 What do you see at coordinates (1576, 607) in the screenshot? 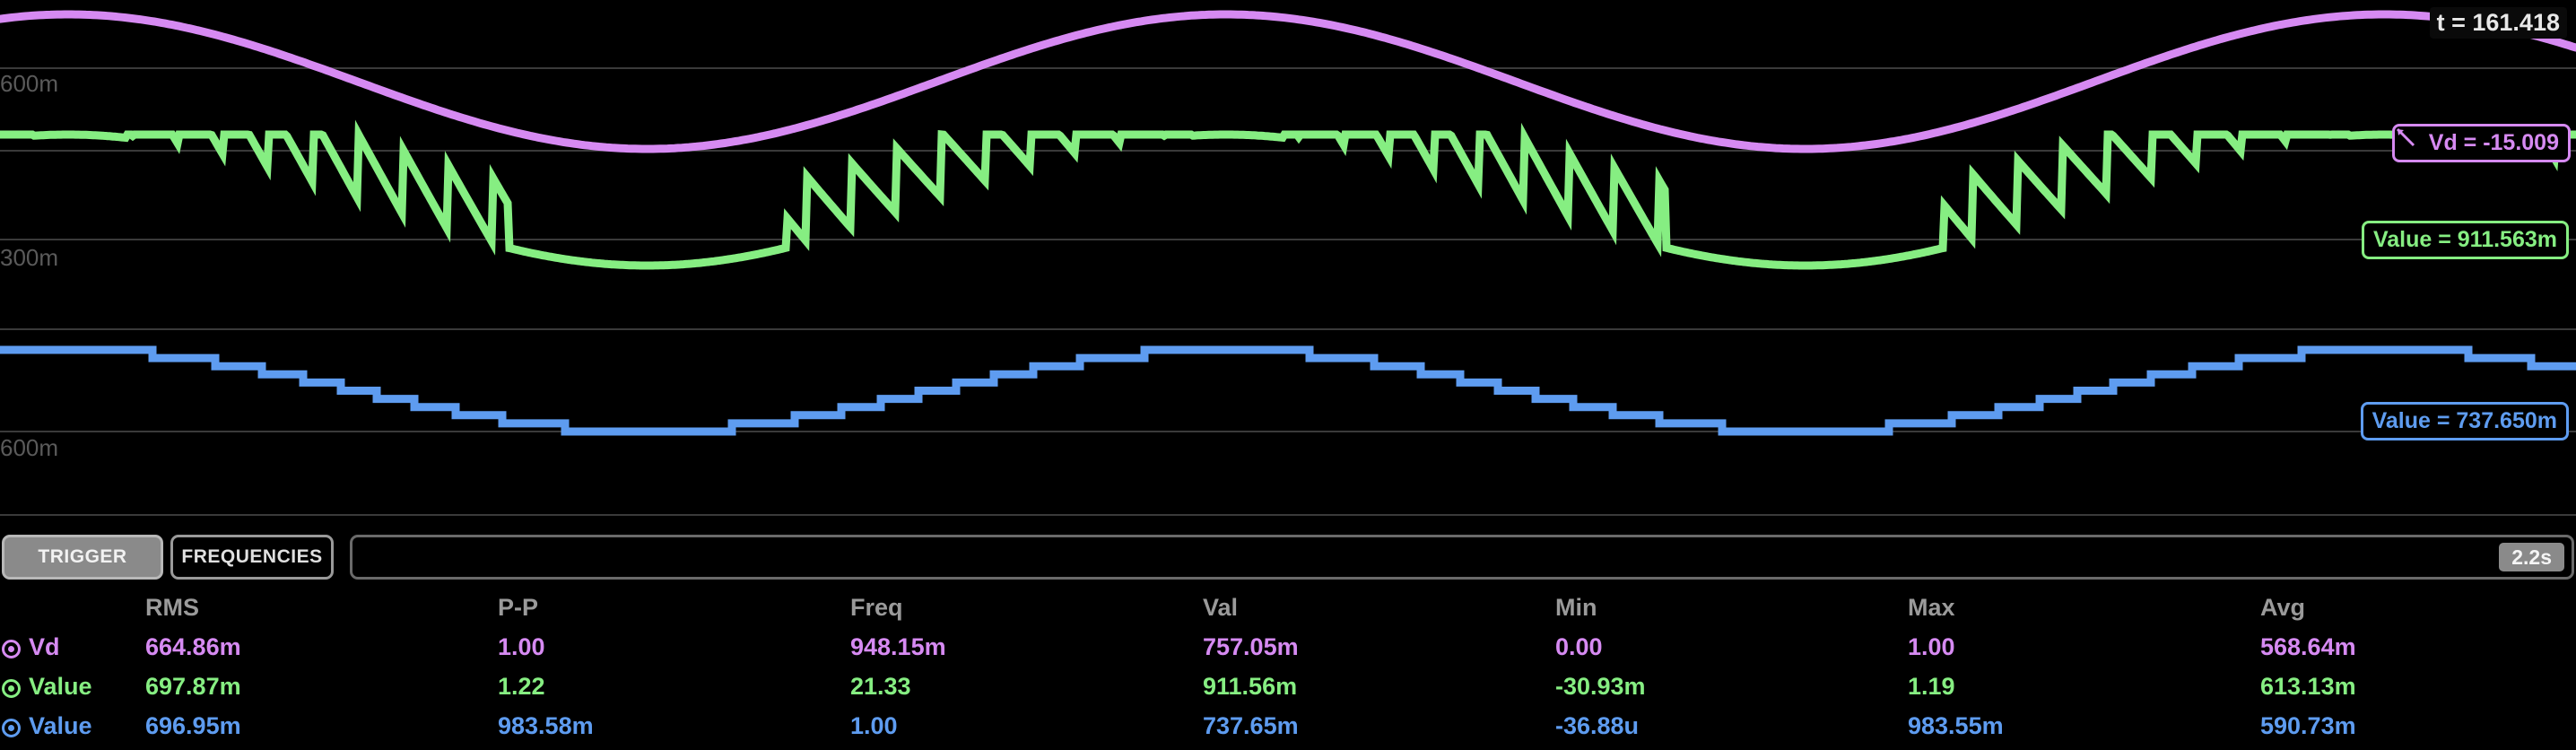
I see `header-min: Min` at bounding box center [1576, 607].